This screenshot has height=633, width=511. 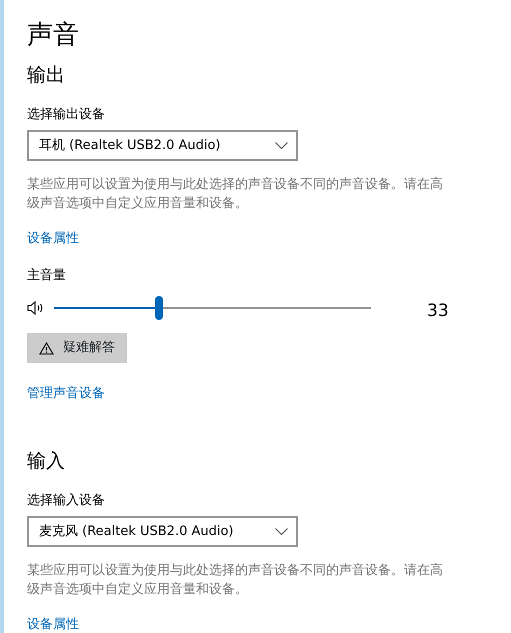 What do you see at coordinates (66, 501) in the screenshot?
I see `field-label: 选择输入设备` at bounding box center [66, 501].